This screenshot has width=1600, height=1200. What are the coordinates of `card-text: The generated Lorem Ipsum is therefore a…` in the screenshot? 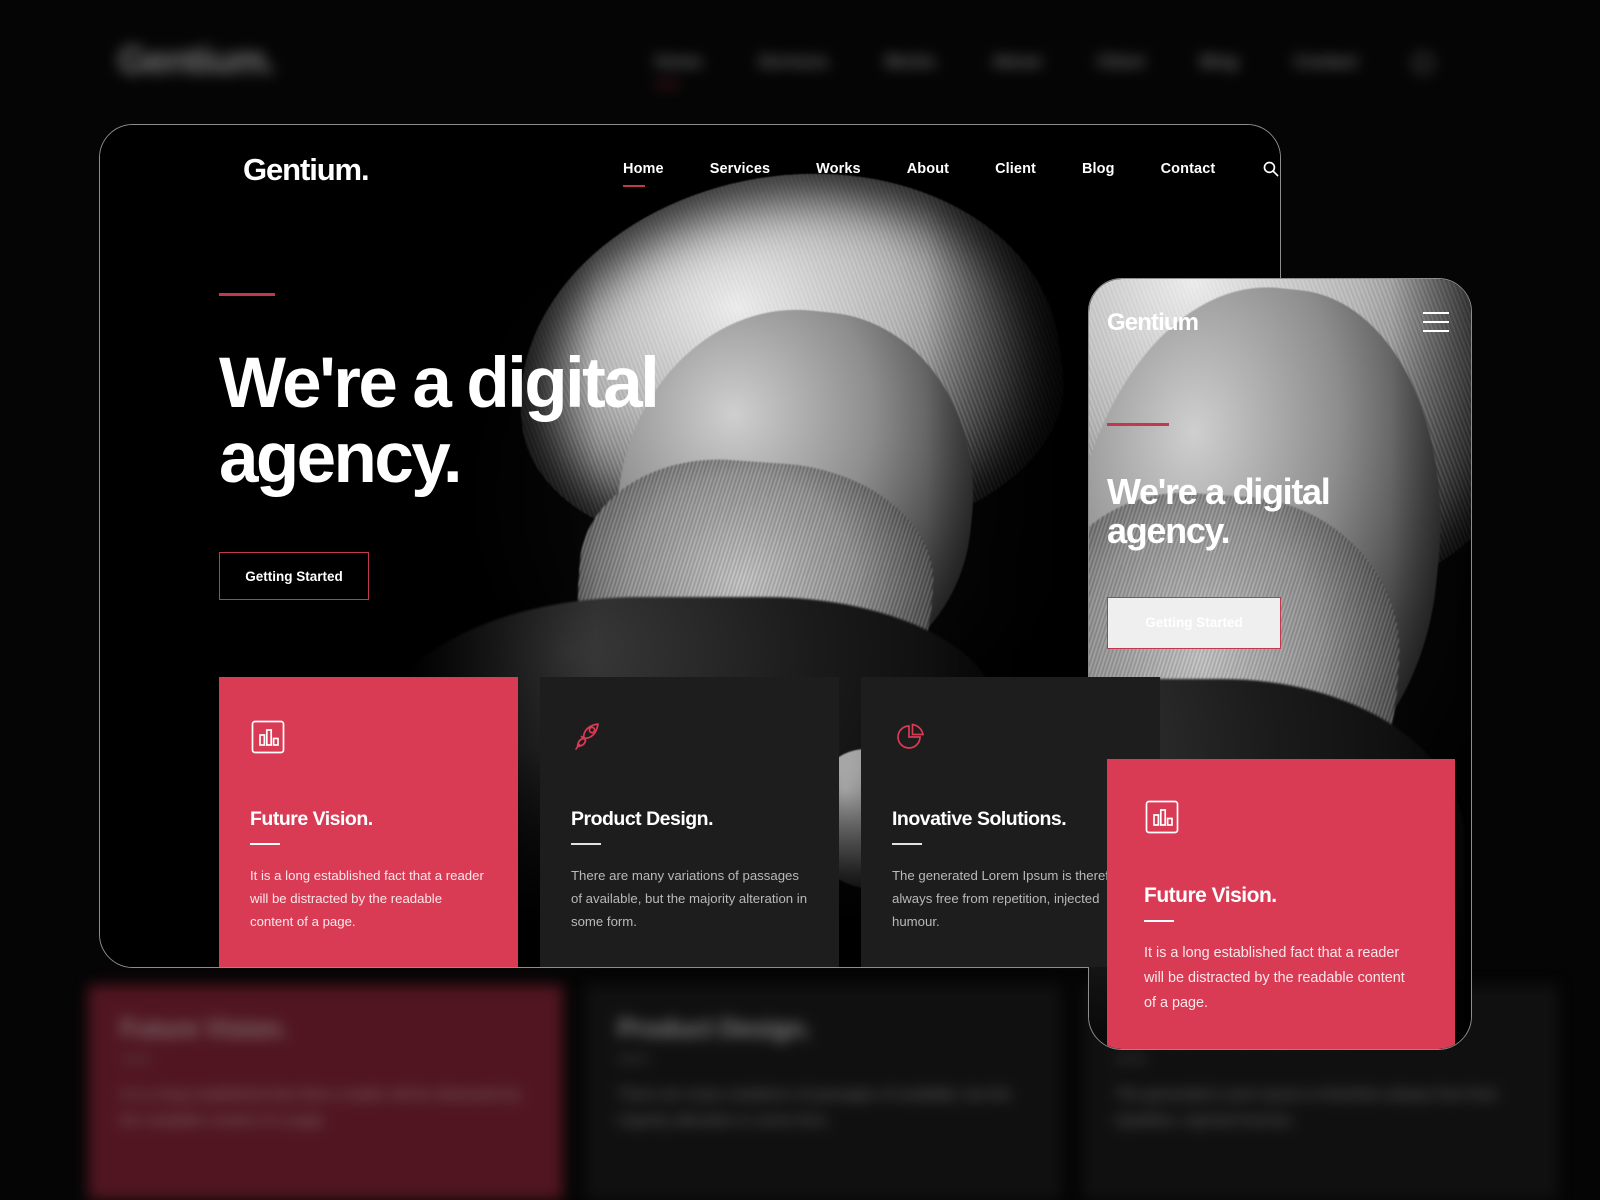 It's located at (1010, 899).